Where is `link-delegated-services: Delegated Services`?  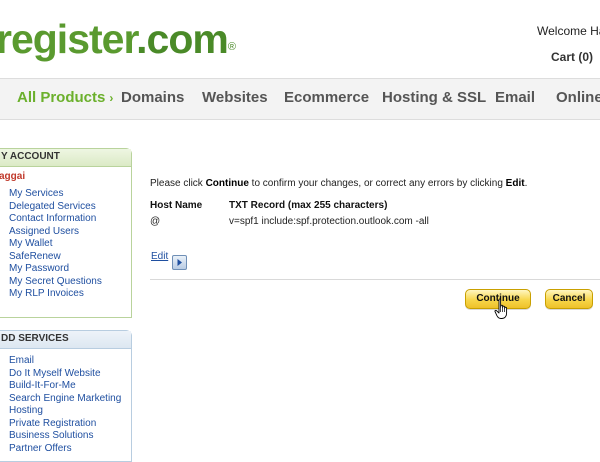 link-delegated-services: Delegated Services is located at coordinates (70, 207).